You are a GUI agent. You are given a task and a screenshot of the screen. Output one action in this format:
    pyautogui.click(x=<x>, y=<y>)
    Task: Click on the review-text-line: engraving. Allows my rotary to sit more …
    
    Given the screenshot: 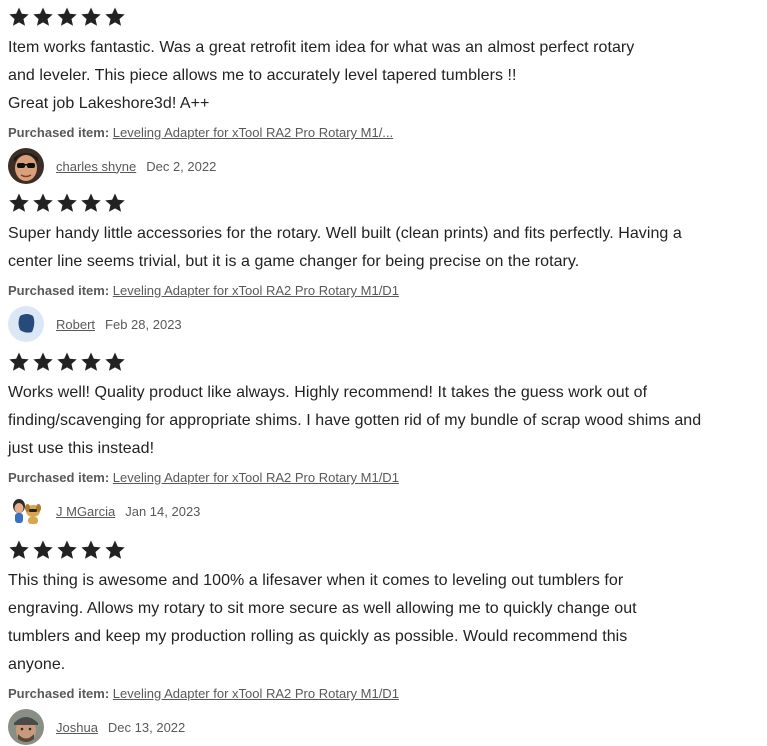 What is the action you would take?
    pyautogui.click(x=322, y=608)
    